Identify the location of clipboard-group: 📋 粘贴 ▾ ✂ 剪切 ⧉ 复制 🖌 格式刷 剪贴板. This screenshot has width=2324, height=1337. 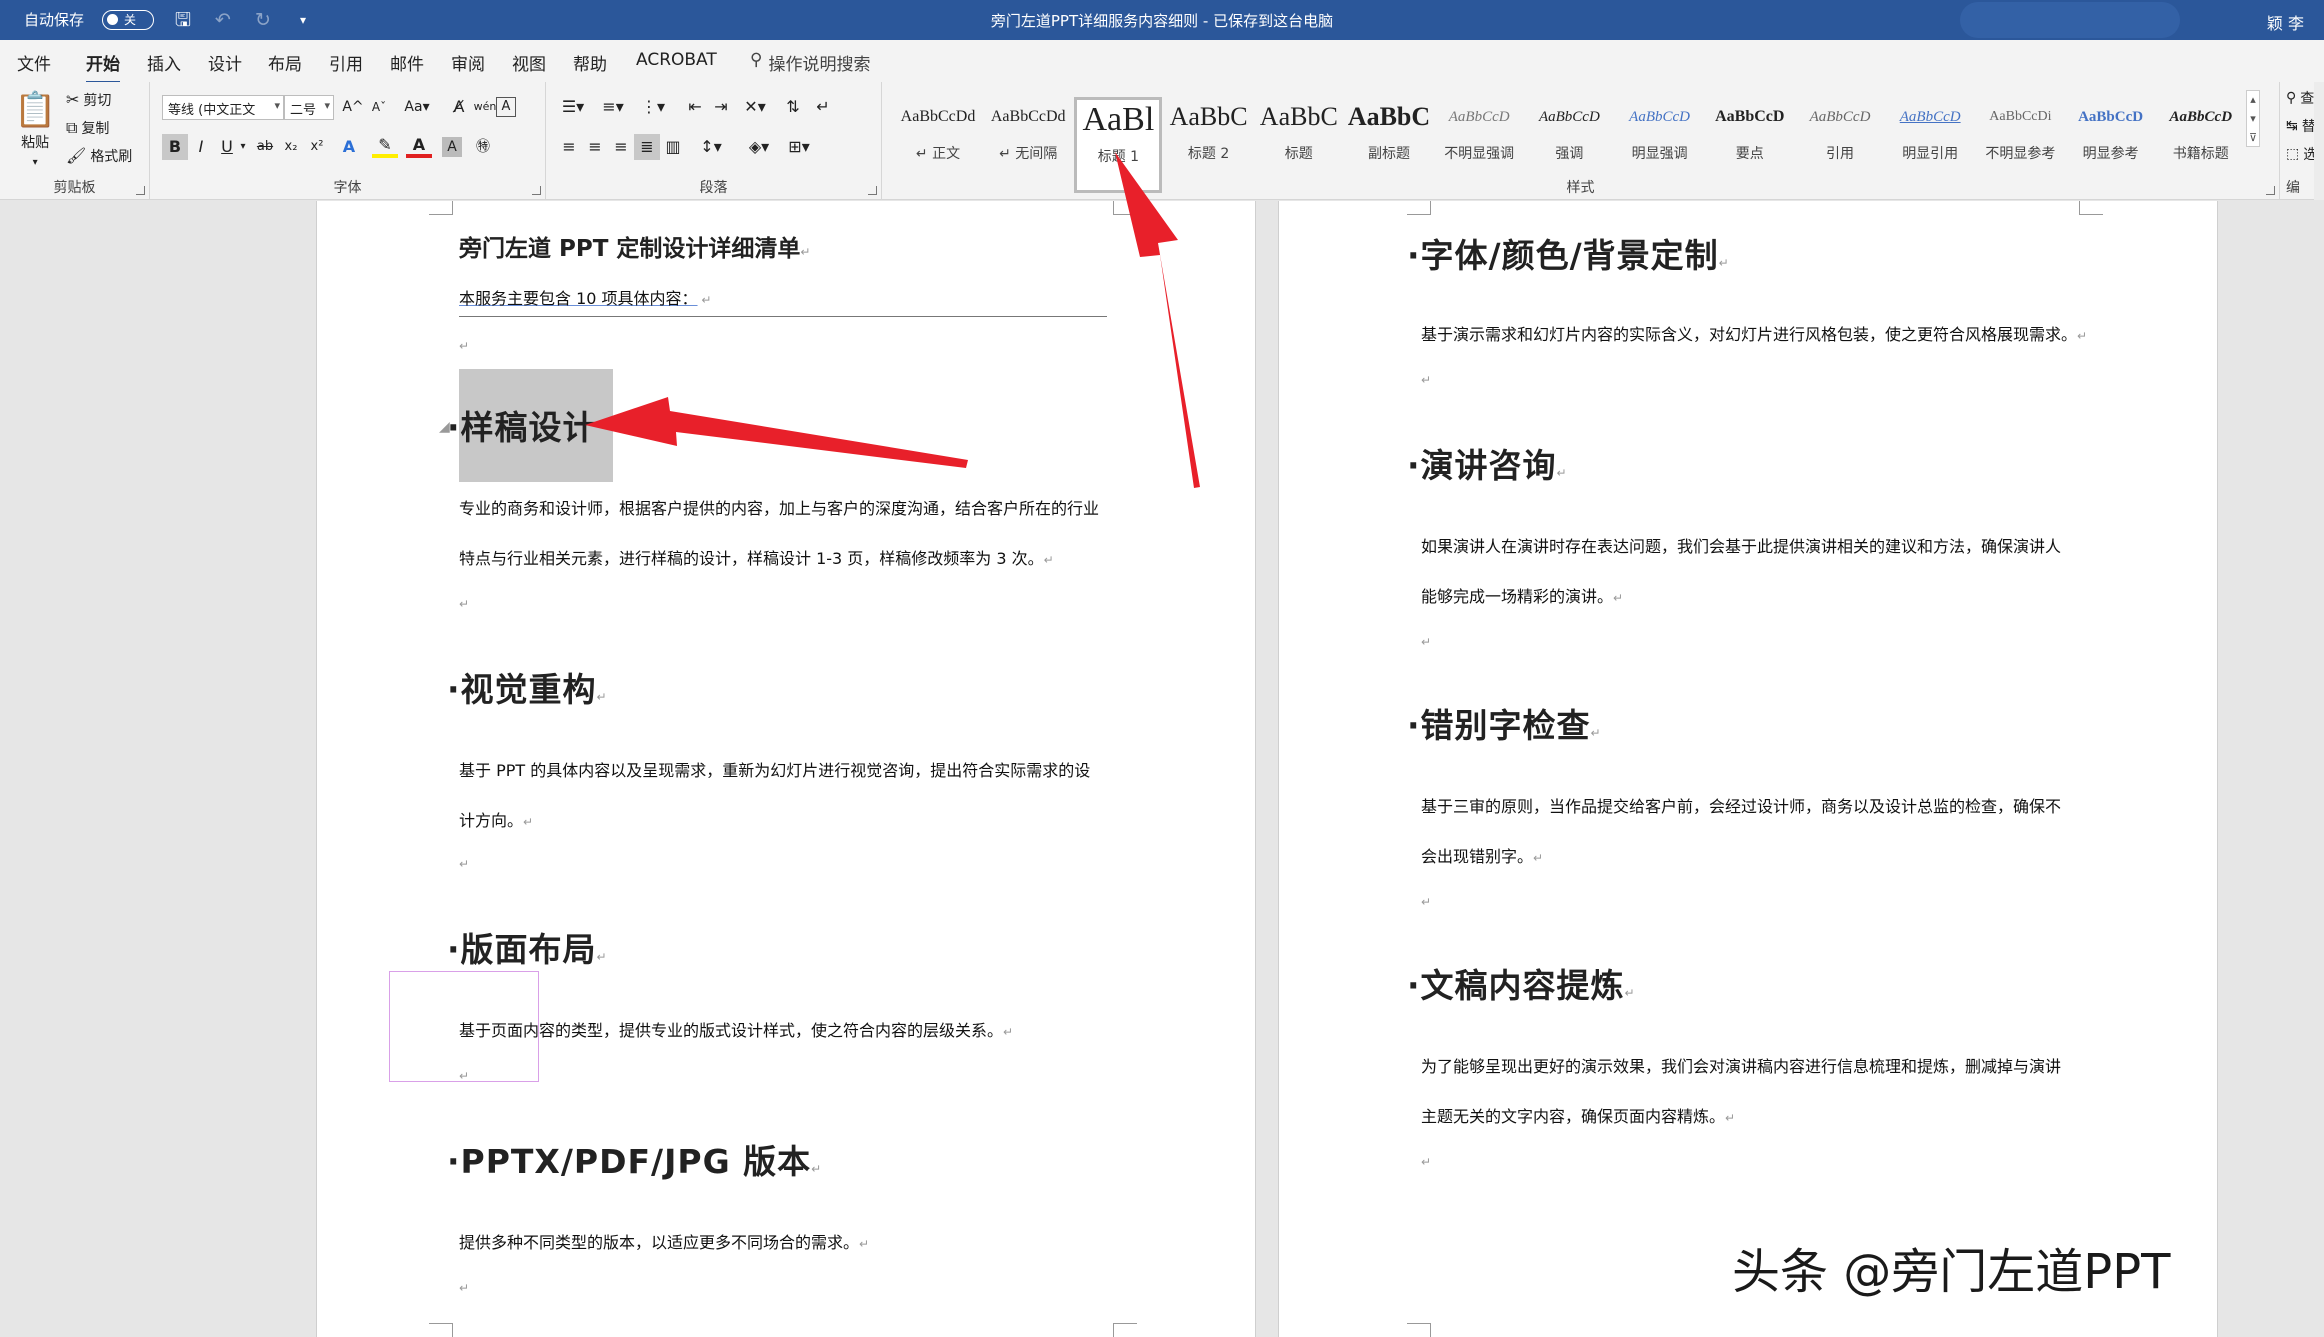
(75, 141).